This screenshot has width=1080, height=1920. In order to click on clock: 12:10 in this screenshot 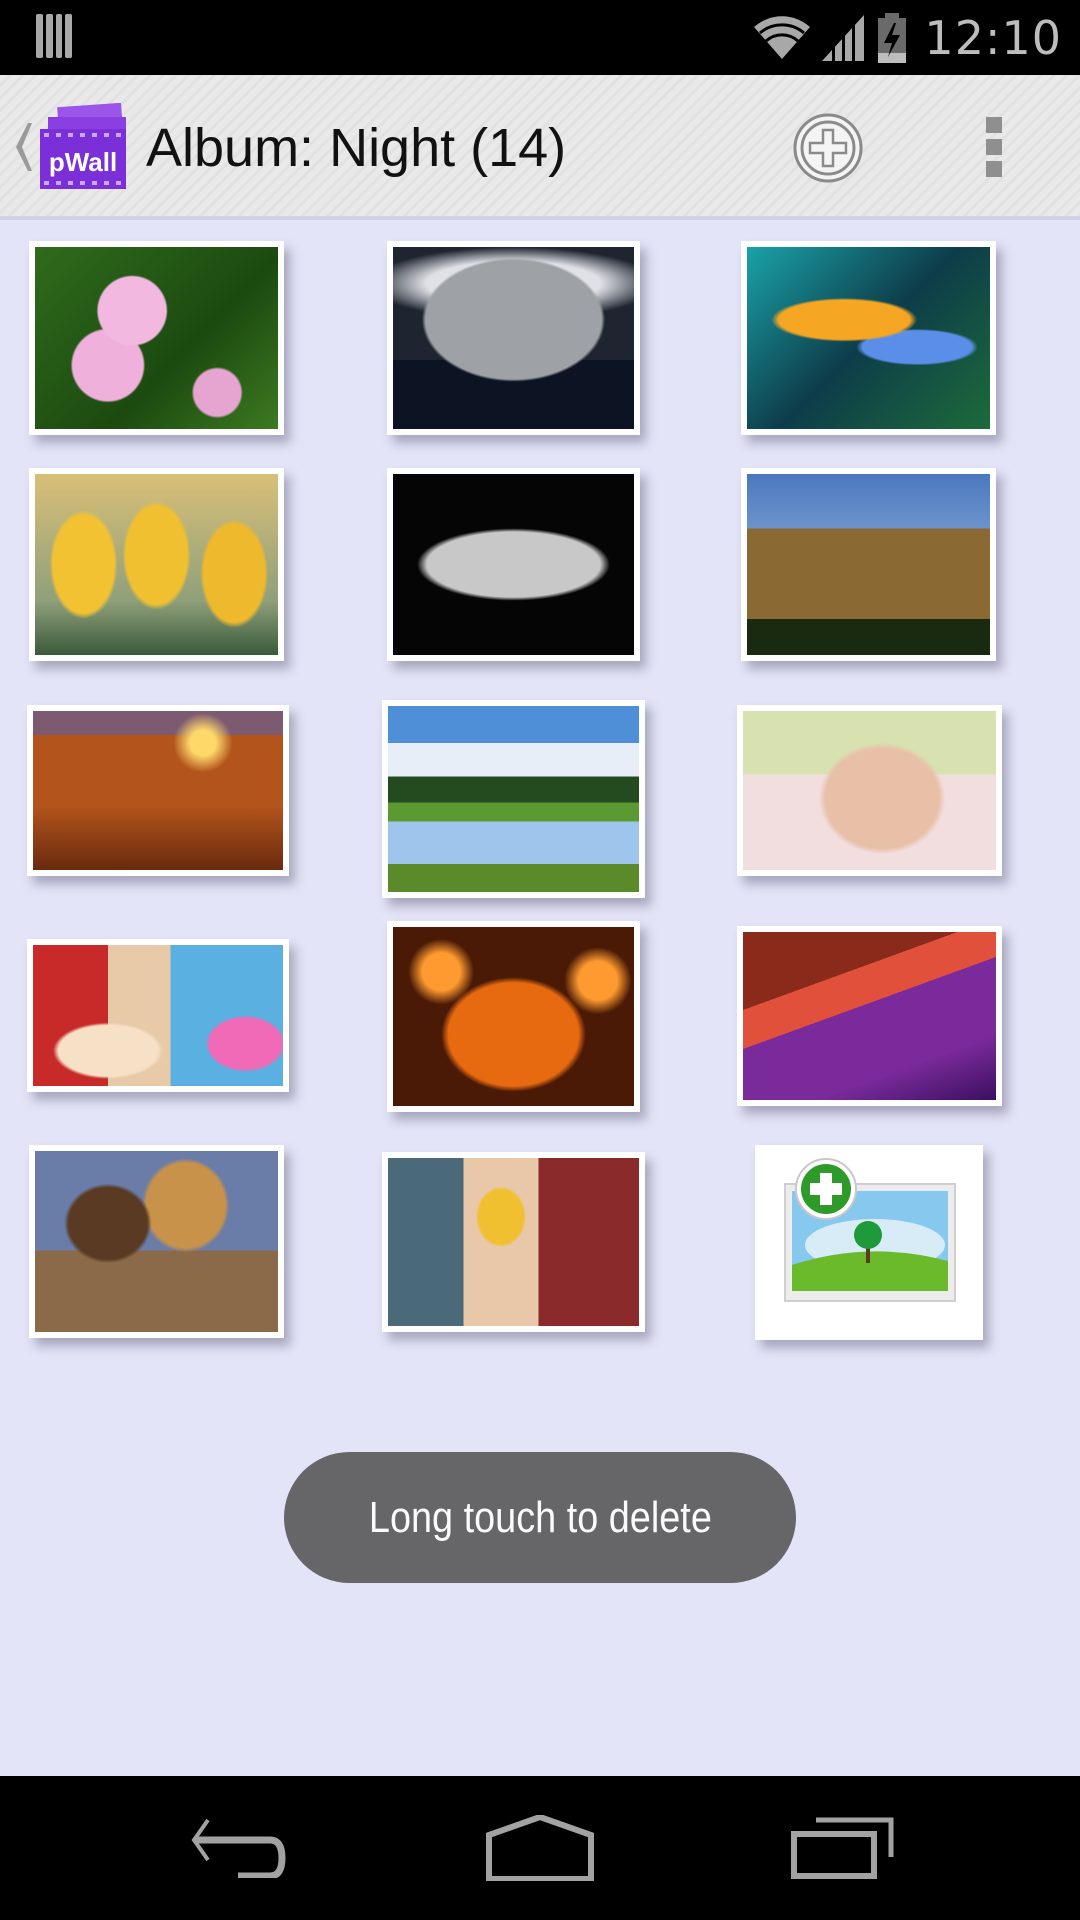, I will do `click(993, 38)`.